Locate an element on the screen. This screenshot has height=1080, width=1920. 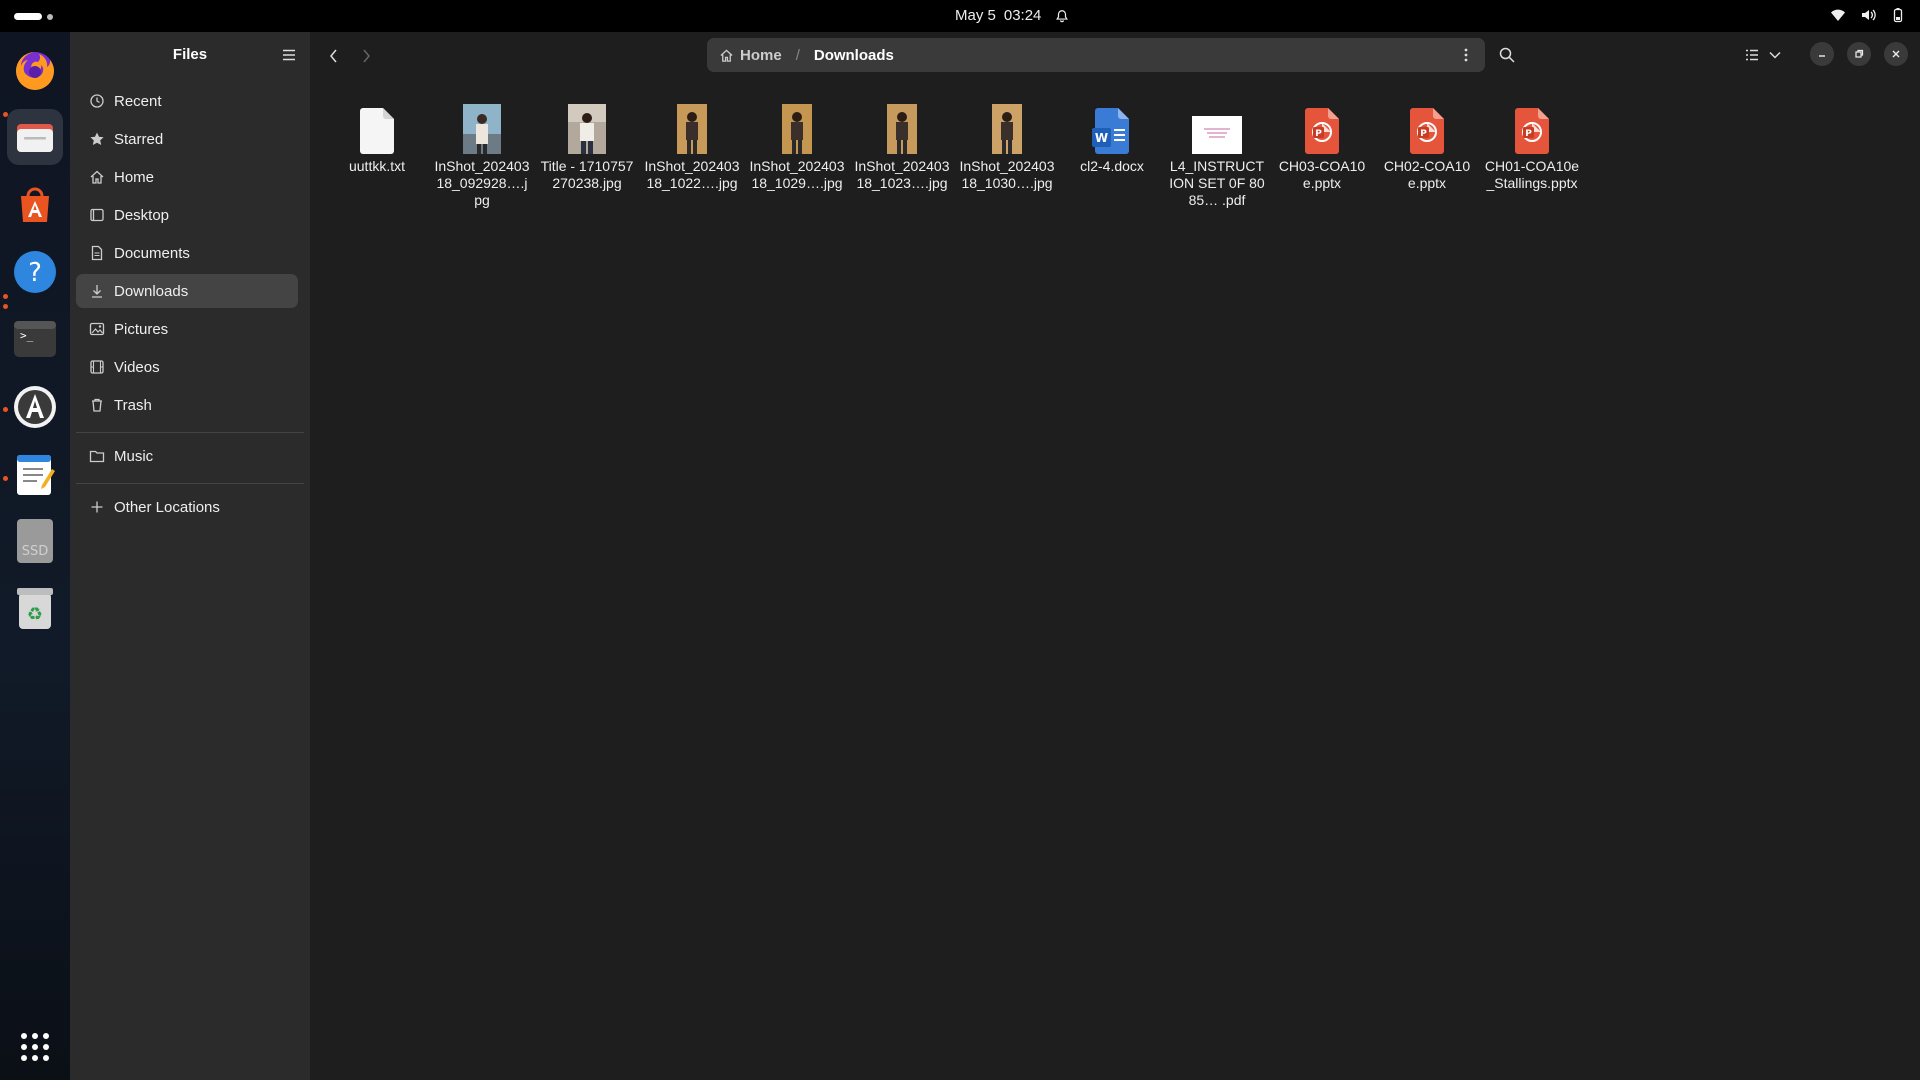
sidebar-item-label: Other Locations is located at coordinates (167, 507).